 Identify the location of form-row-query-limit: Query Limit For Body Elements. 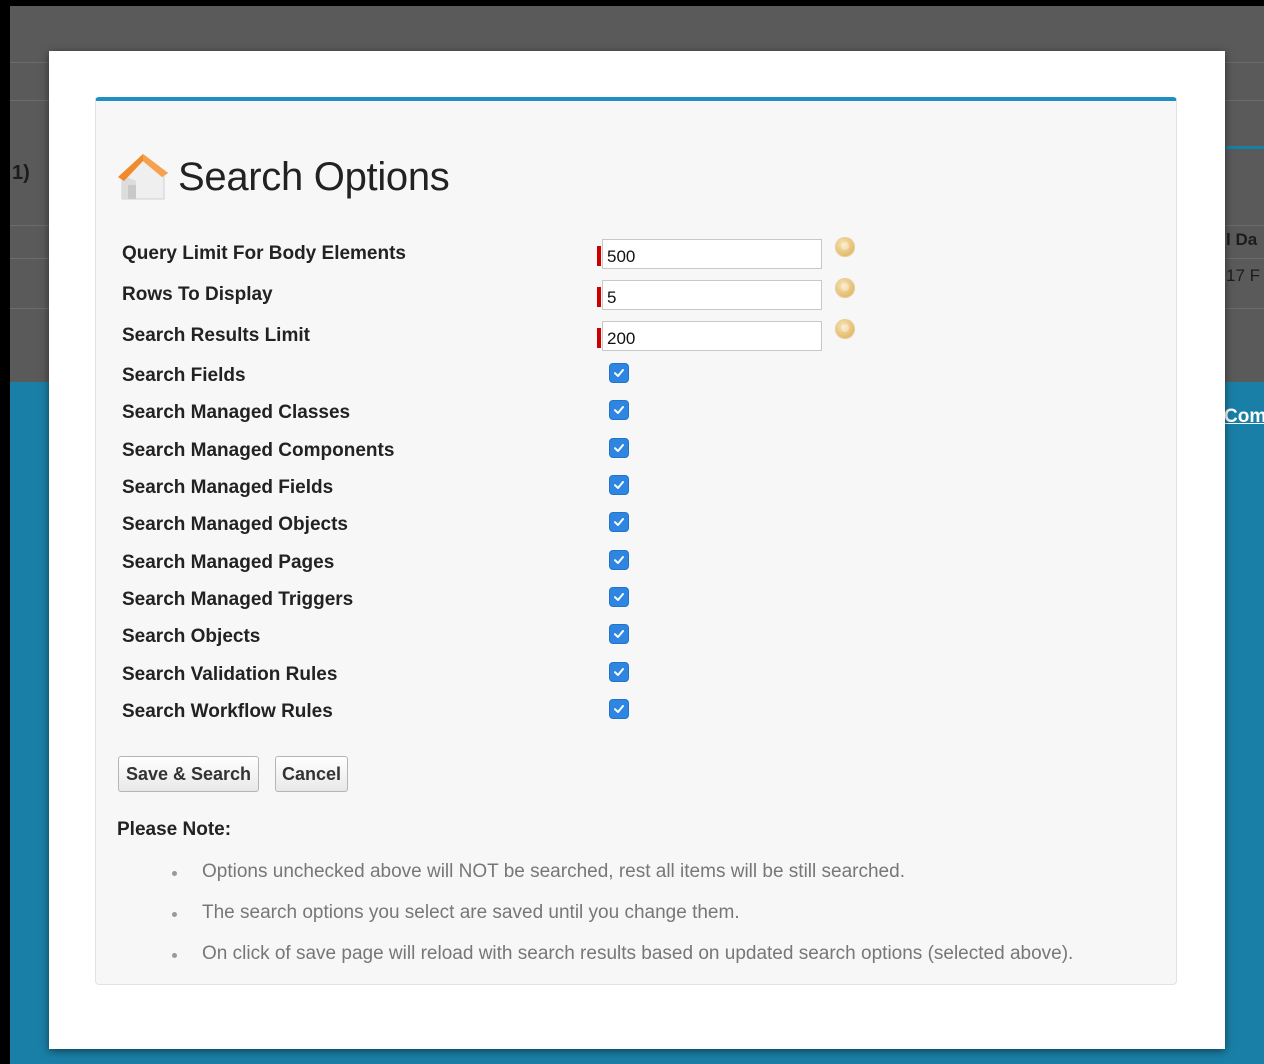
(502, 253).